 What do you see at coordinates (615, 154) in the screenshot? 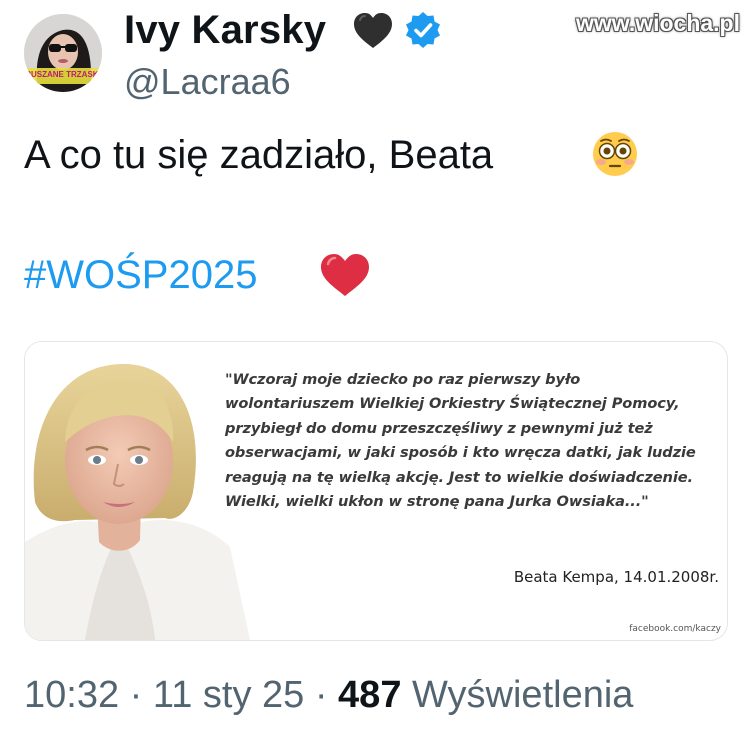
I see `flushed-face-icon` at bounding box center [615, 154].